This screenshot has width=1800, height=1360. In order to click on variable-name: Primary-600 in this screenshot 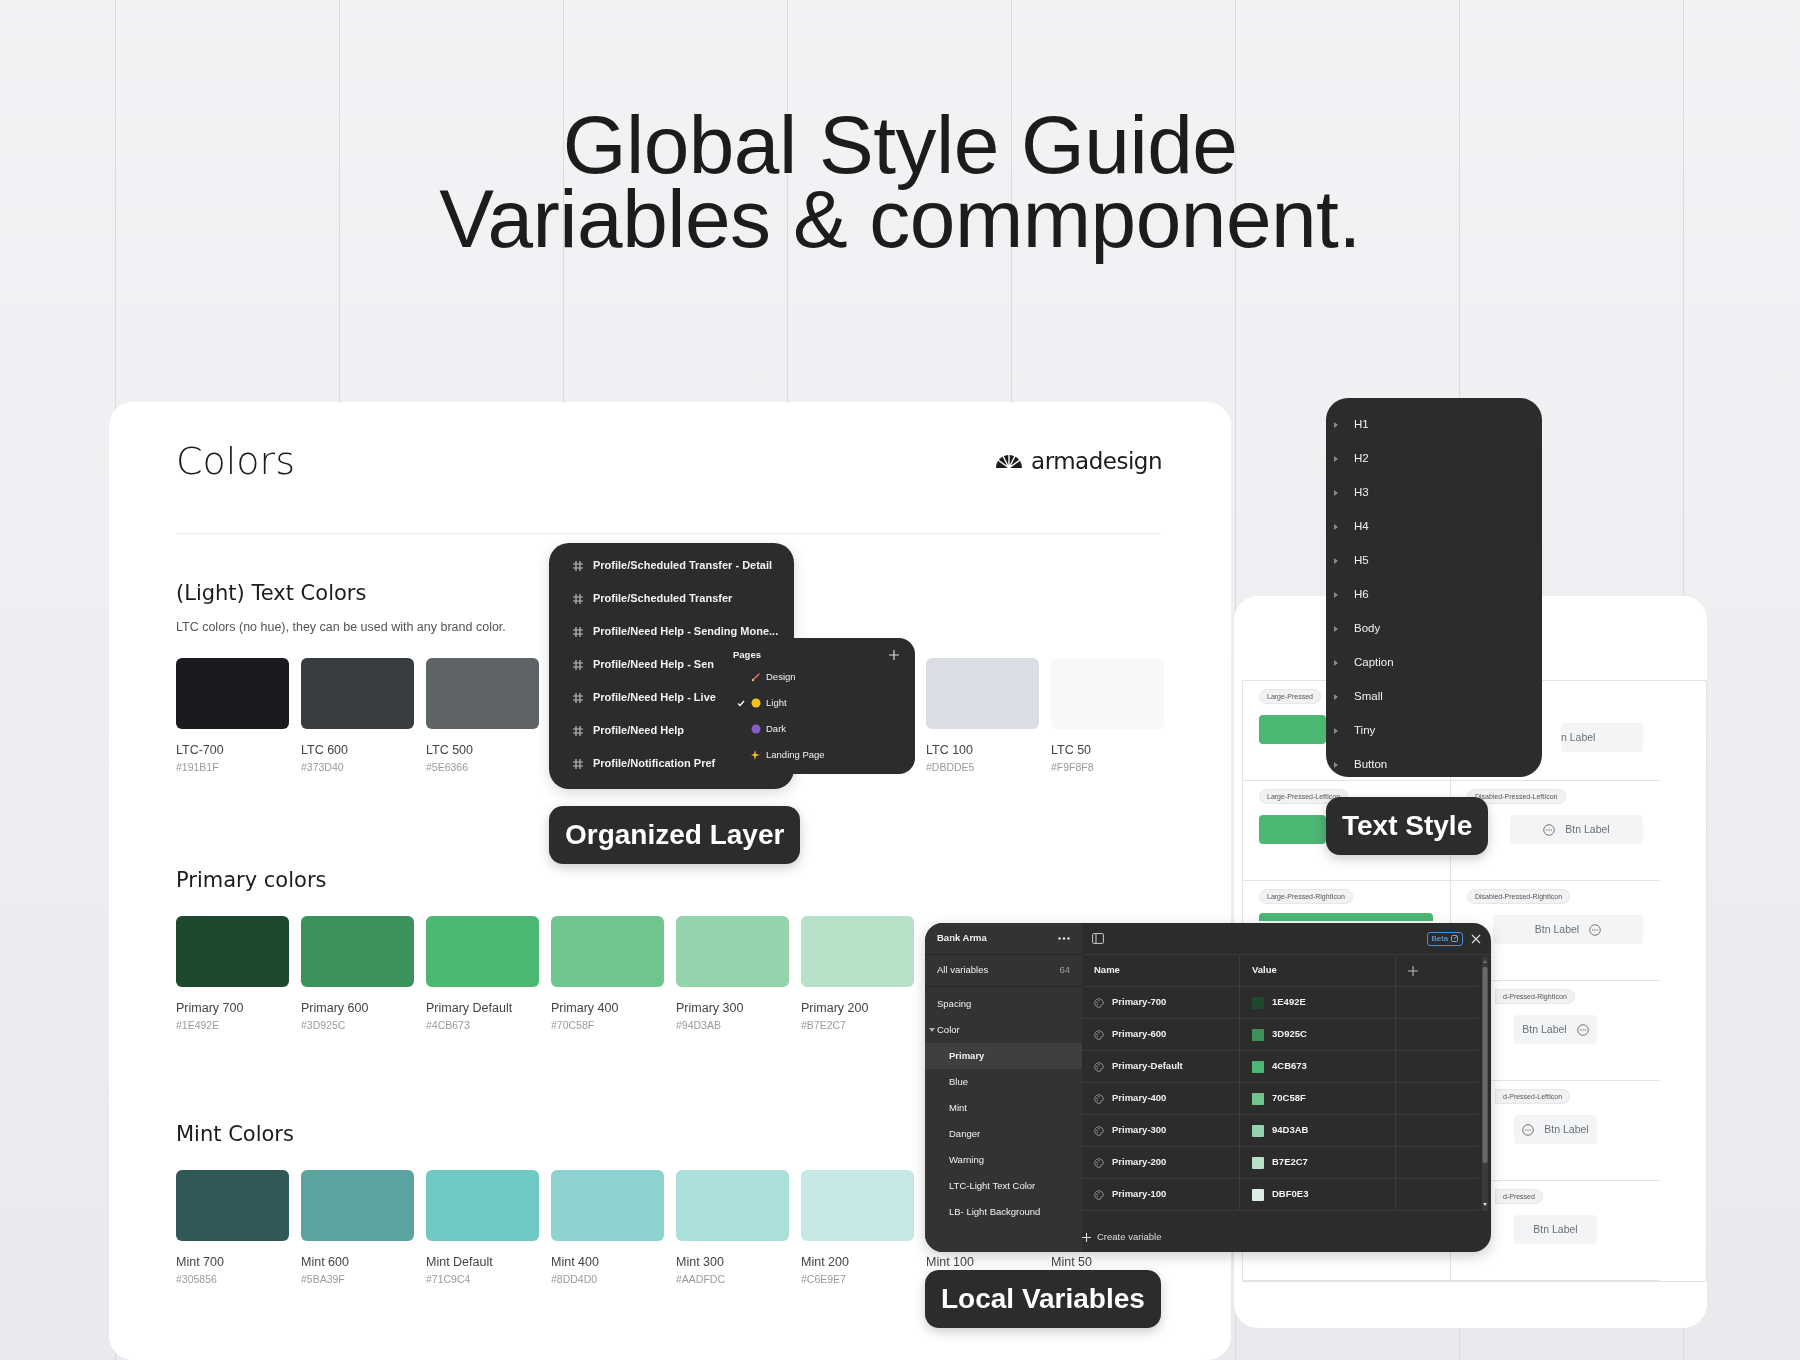, I will do `click(1139, 1034)`.